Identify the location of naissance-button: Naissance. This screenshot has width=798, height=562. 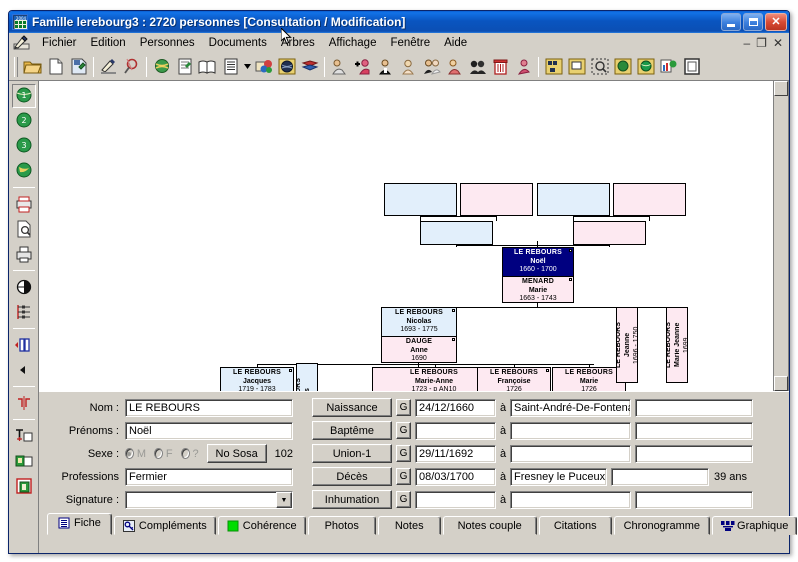
(352, 407).